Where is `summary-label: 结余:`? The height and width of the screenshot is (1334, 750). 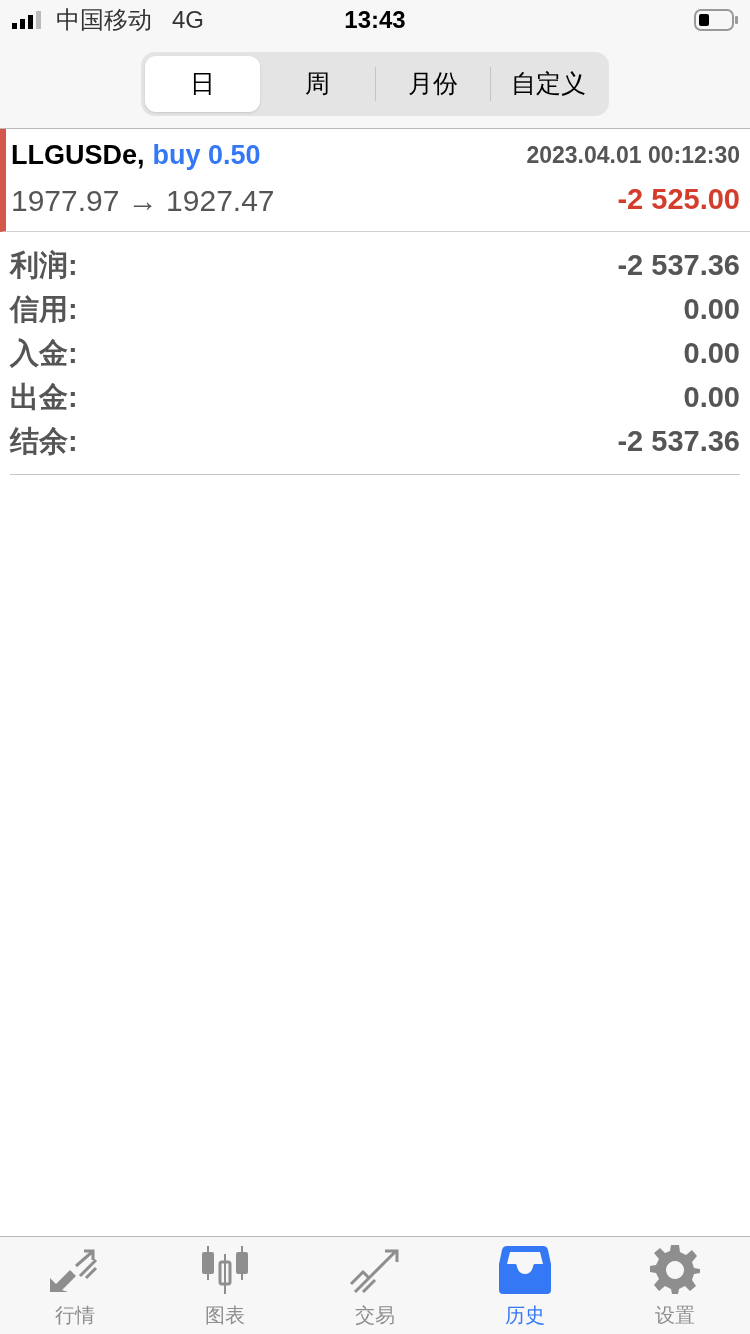
summary-label: 结余: is located at coordinates (44, 441).